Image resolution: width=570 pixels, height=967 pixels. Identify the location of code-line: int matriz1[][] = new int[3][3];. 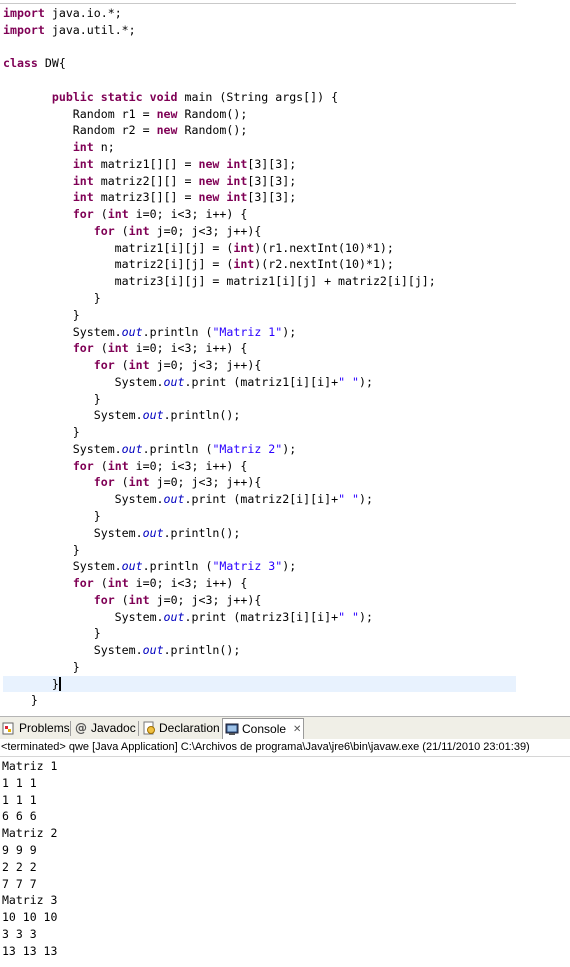
(259, 164).